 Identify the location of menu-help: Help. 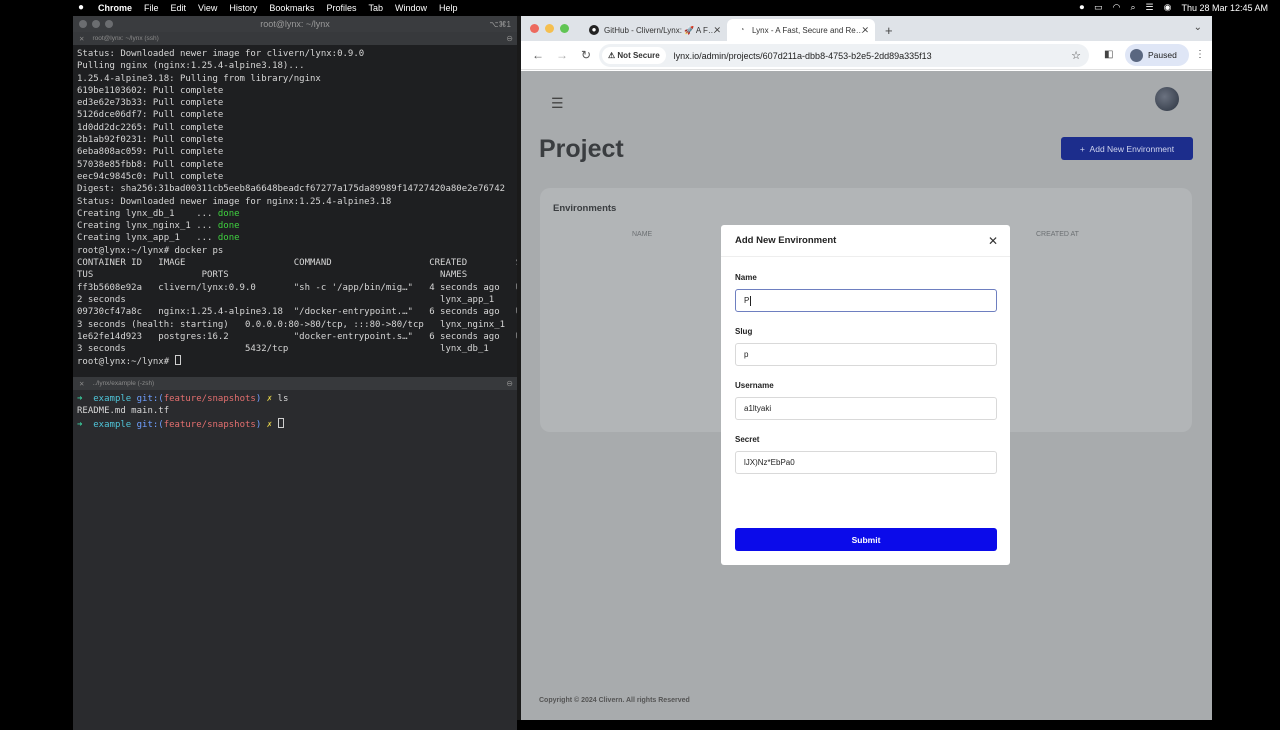
(448, 8).